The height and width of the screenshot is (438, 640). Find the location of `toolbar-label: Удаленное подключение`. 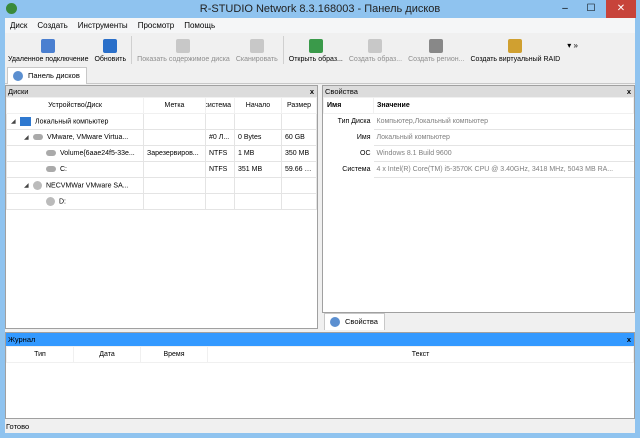

toolbar-label: Удаленное подключение is located at coordinates (48, 59).